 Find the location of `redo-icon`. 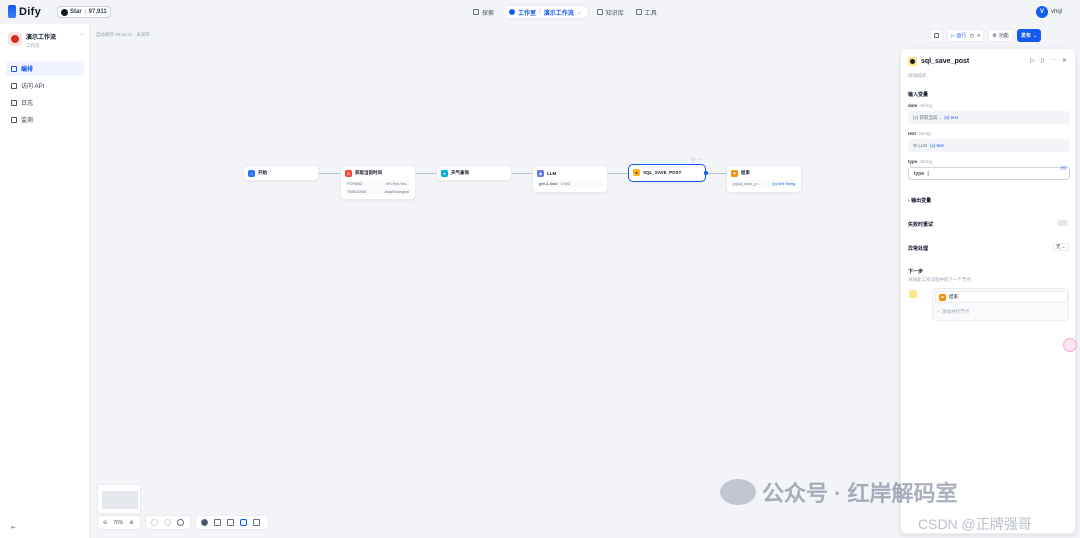

redo-icon is located at coordinates (167, 522).